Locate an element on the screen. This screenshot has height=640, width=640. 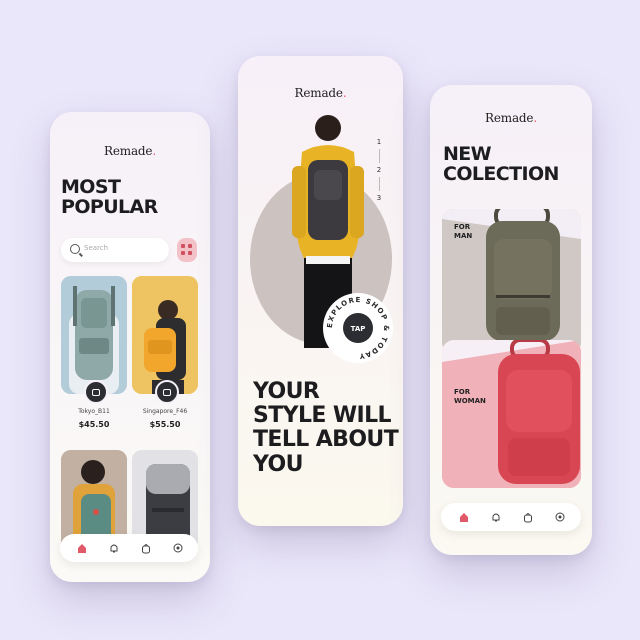
badge-label: TAP is located at coordinates (358, 329).